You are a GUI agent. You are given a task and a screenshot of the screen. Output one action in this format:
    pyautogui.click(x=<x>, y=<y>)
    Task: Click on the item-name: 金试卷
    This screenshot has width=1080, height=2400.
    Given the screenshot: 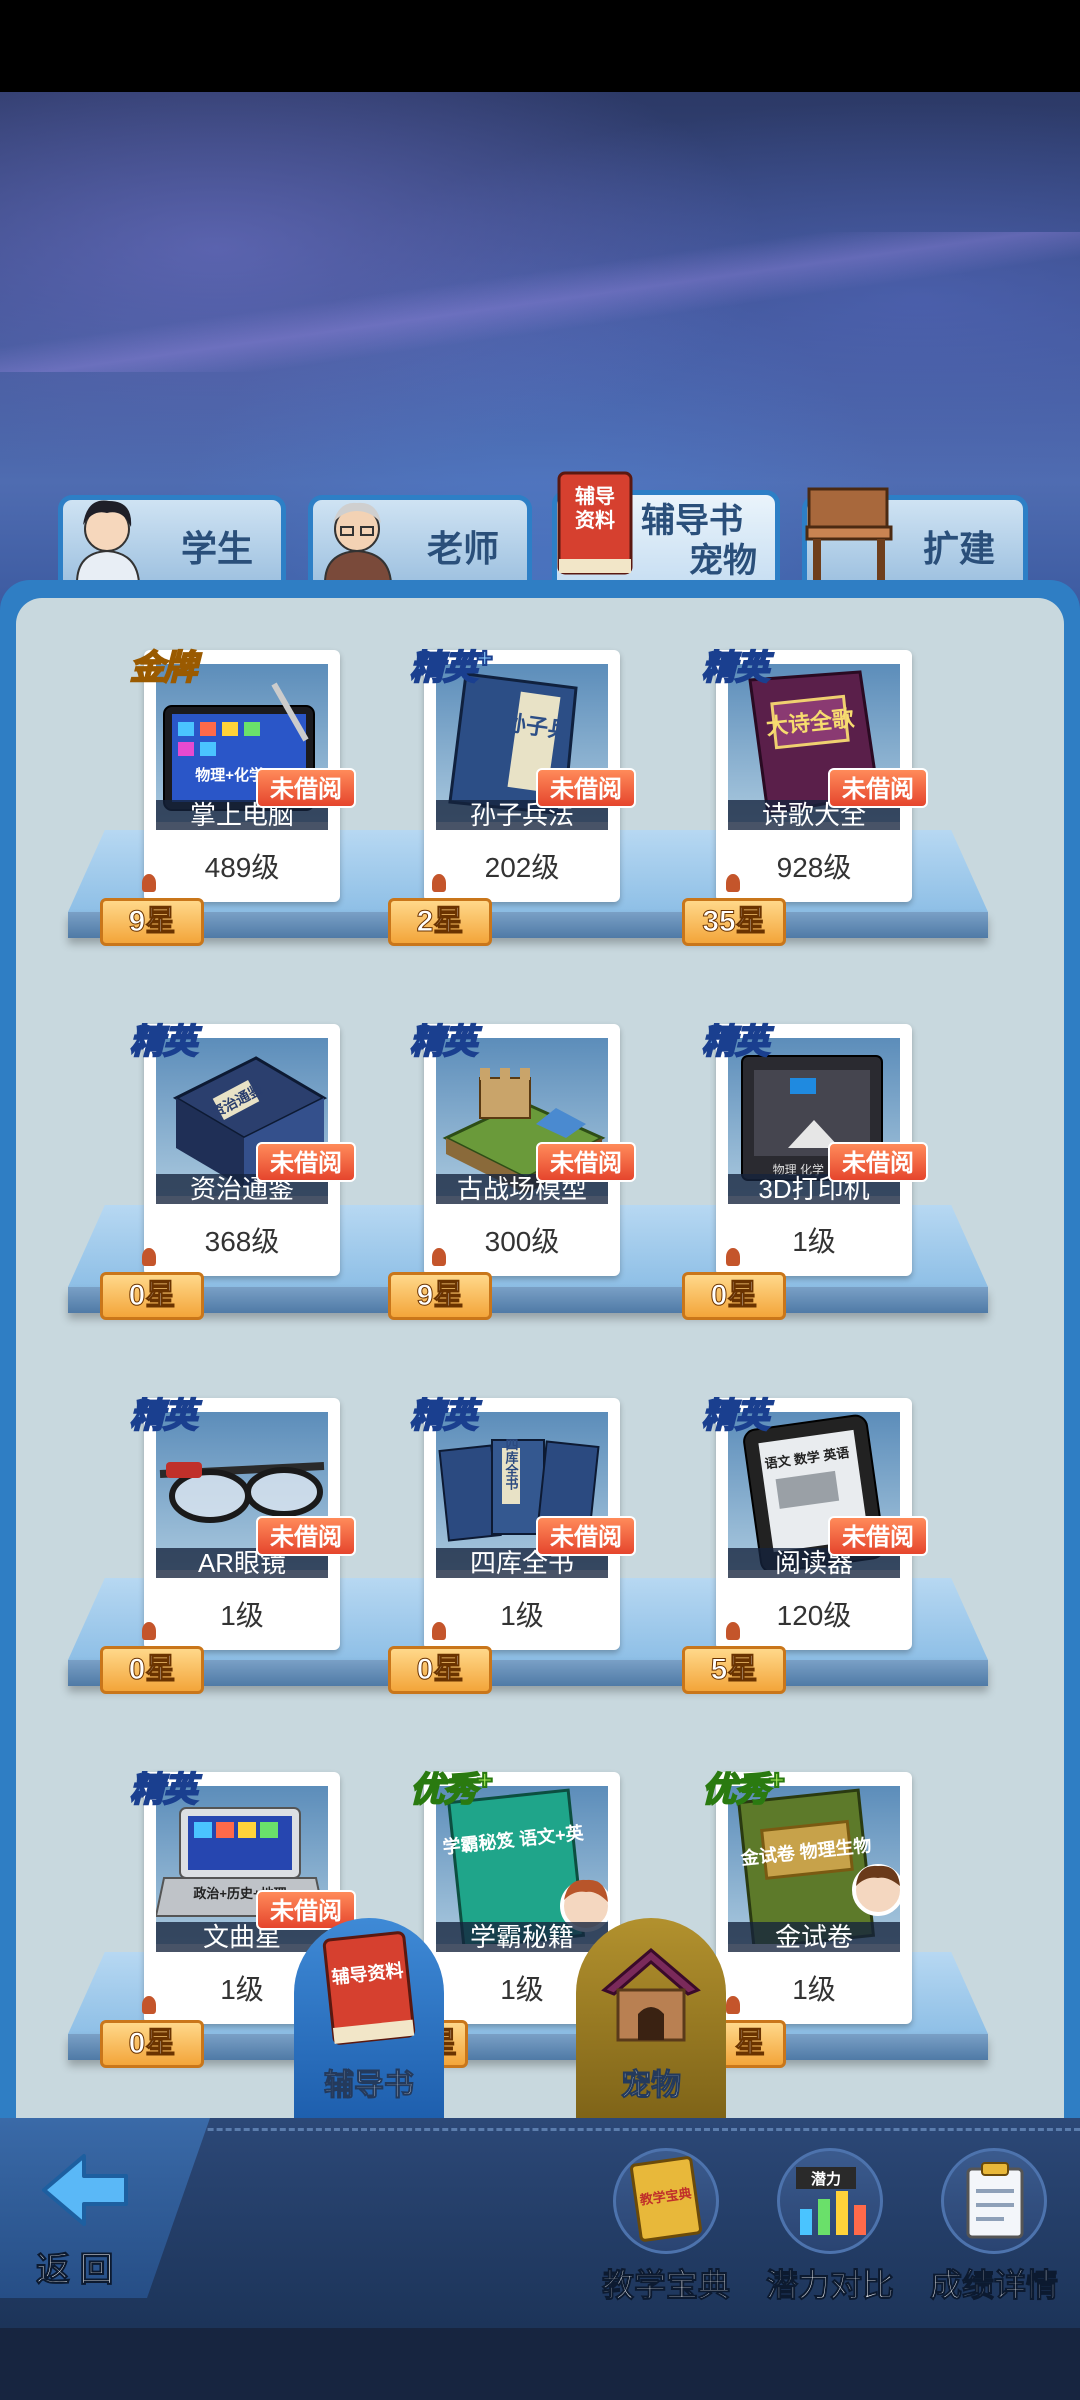 What is the action you would take?
    pyautogui.click(x=814, y=1937)
    